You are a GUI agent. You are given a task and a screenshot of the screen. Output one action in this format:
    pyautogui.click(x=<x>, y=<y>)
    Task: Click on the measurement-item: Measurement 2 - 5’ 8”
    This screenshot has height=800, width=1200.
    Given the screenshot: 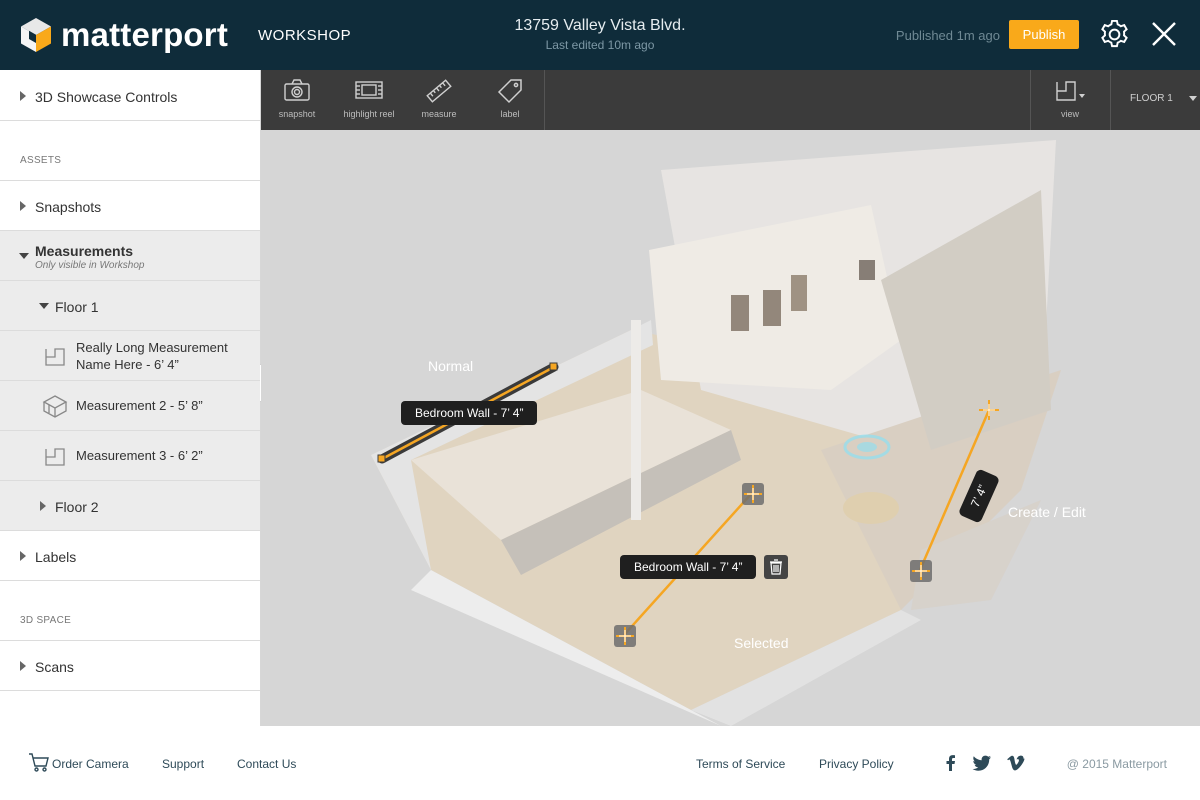 What is the action you would take?
    pyautogui.click(x=130, y=406)
    